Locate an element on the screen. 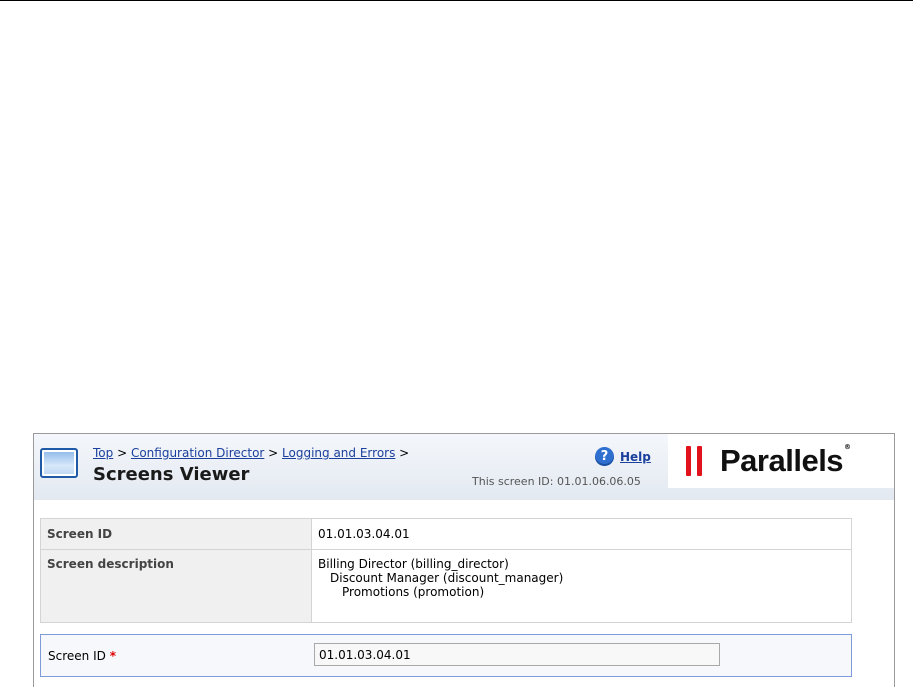  logo-wordmark: Parallels® is located at coordinates (785, 461).